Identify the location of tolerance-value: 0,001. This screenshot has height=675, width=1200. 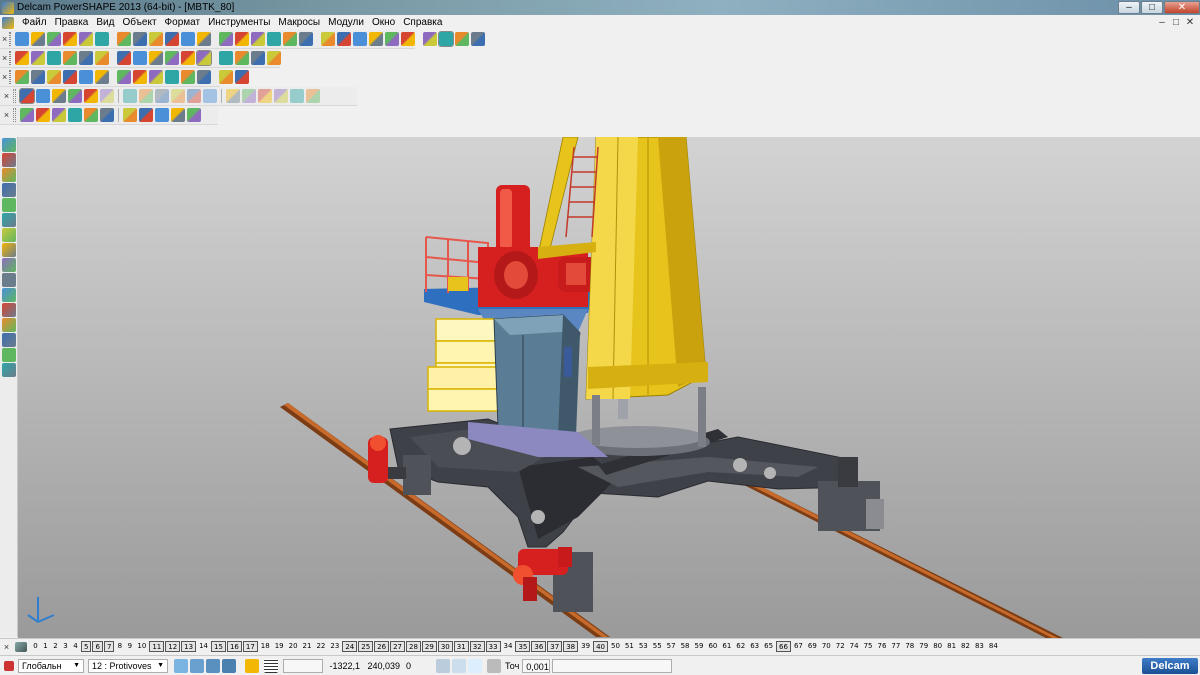
(536, 665).